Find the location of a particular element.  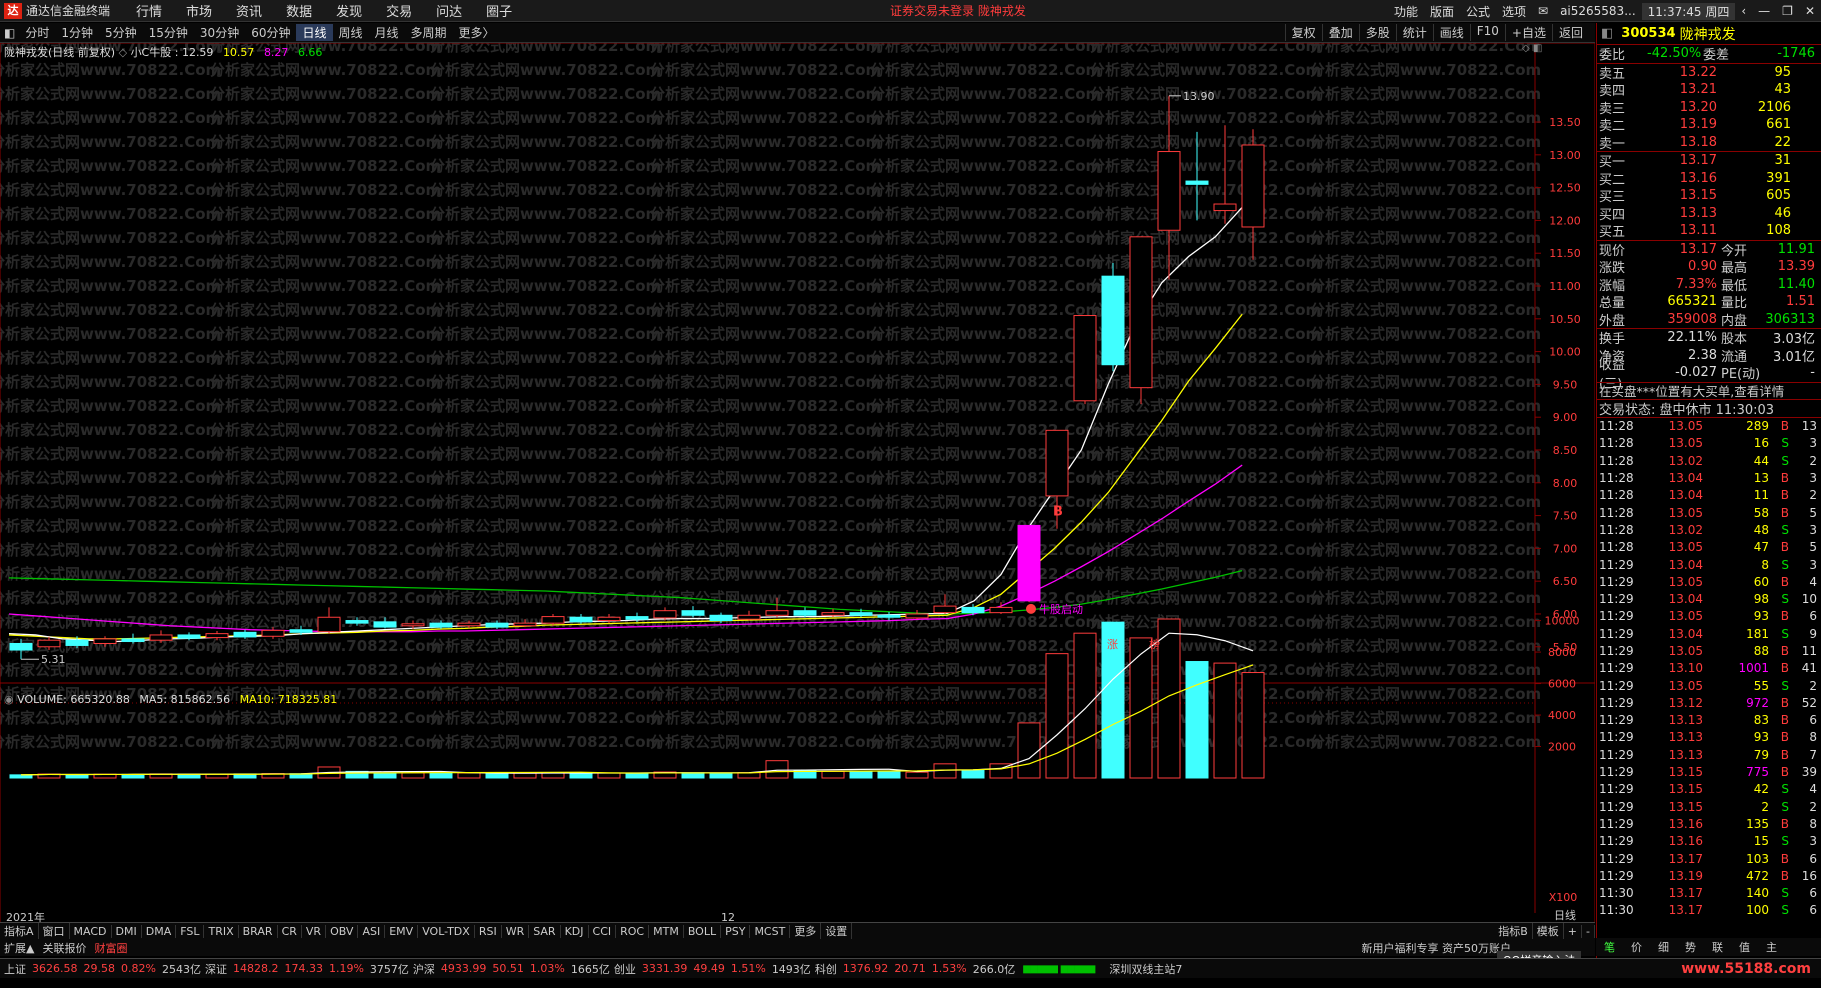

quote-tab-2: 细 is located at coordinates (1663, 947).